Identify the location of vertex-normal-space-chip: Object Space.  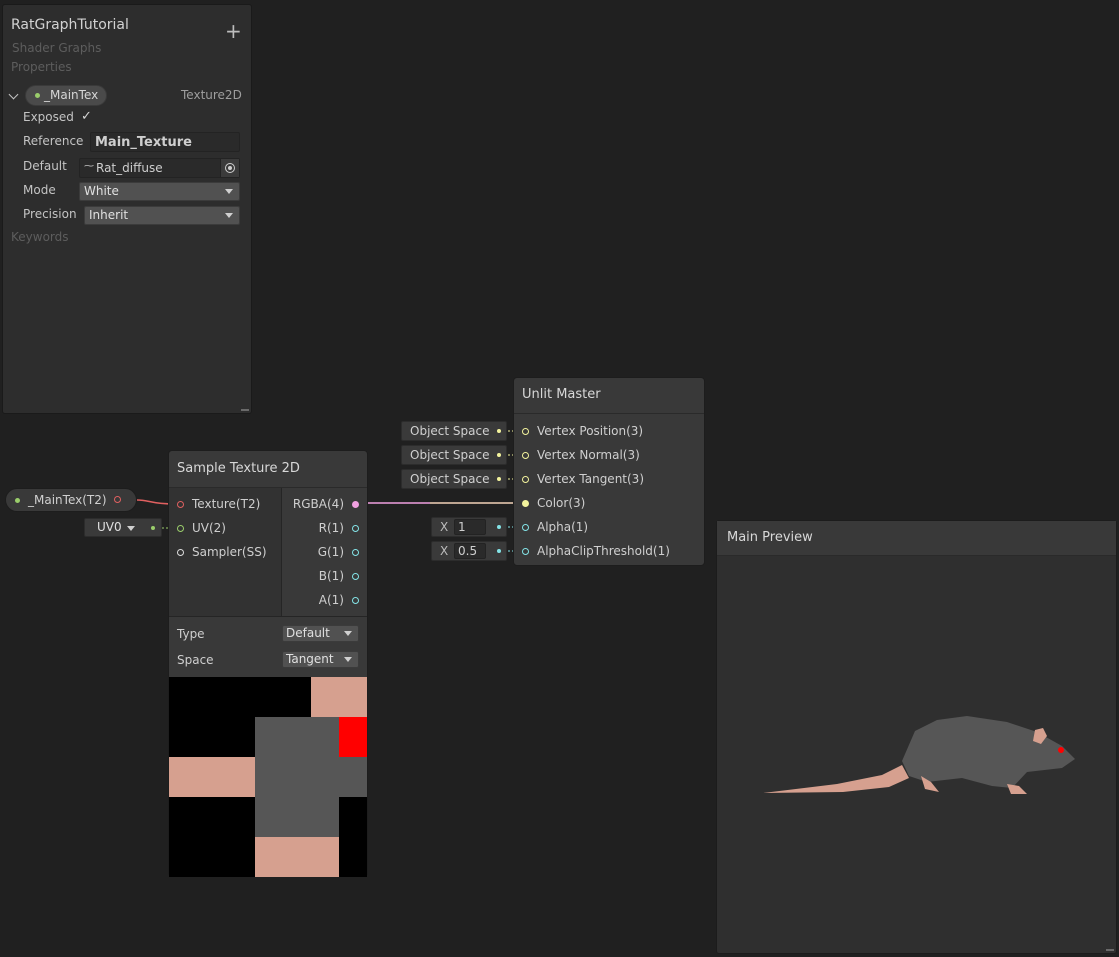
(454, 455).